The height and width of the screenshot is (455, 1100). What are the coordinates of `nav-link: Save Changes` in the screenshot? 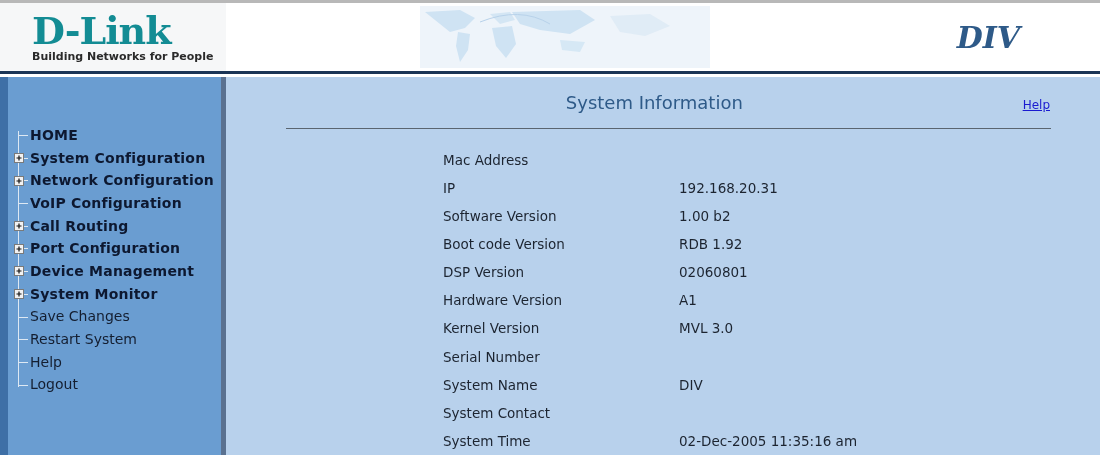 It's located at (80, 317).